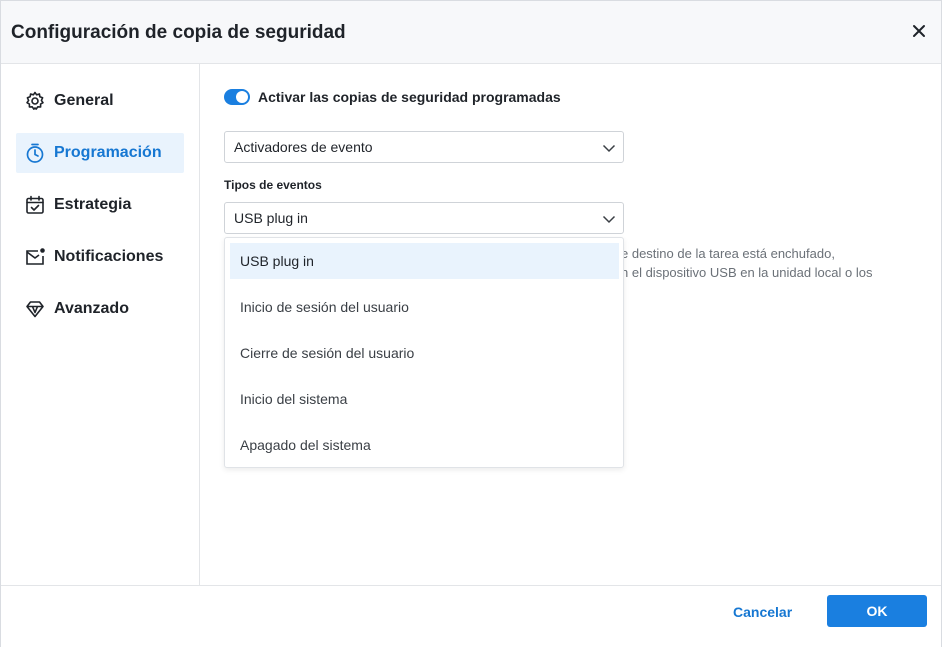  What do you see at coordinates (303, 147) in the screenshot?
I see `trigger-type-value: Activadores de evento` at bounding box center [303, 147].